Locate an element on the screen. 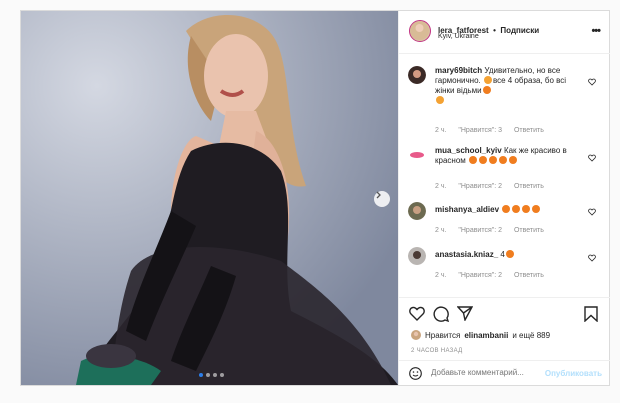 The width and height of the screenshot is (620, 403). following-button: Подписки is located at coordinates (519, 30).